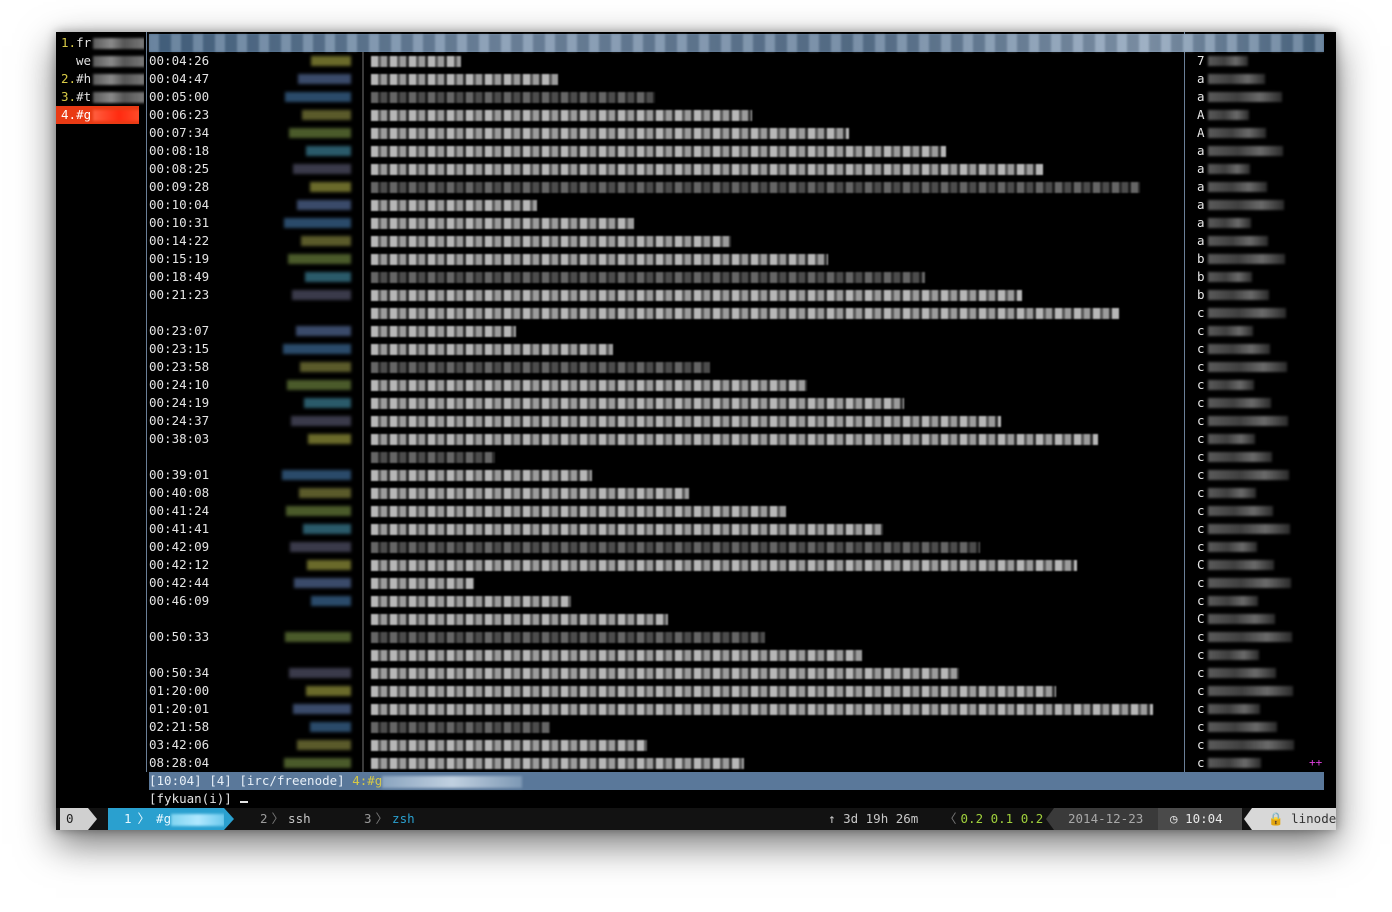 The image size is (1392, 912). I want to click on buffer-item: 1.fr, so click(100, 43).